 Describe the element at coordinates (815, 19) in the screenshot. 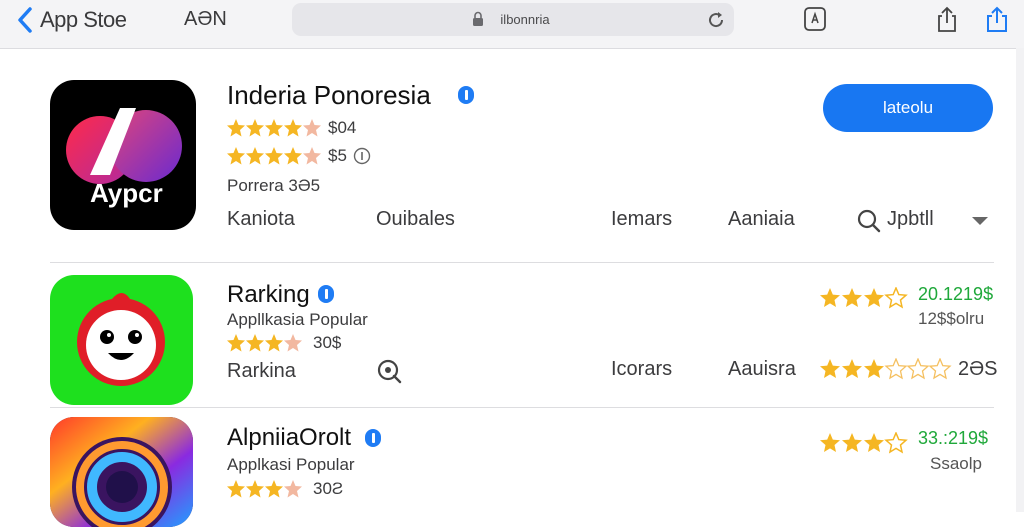

I see `reader-document-icon` at that location.